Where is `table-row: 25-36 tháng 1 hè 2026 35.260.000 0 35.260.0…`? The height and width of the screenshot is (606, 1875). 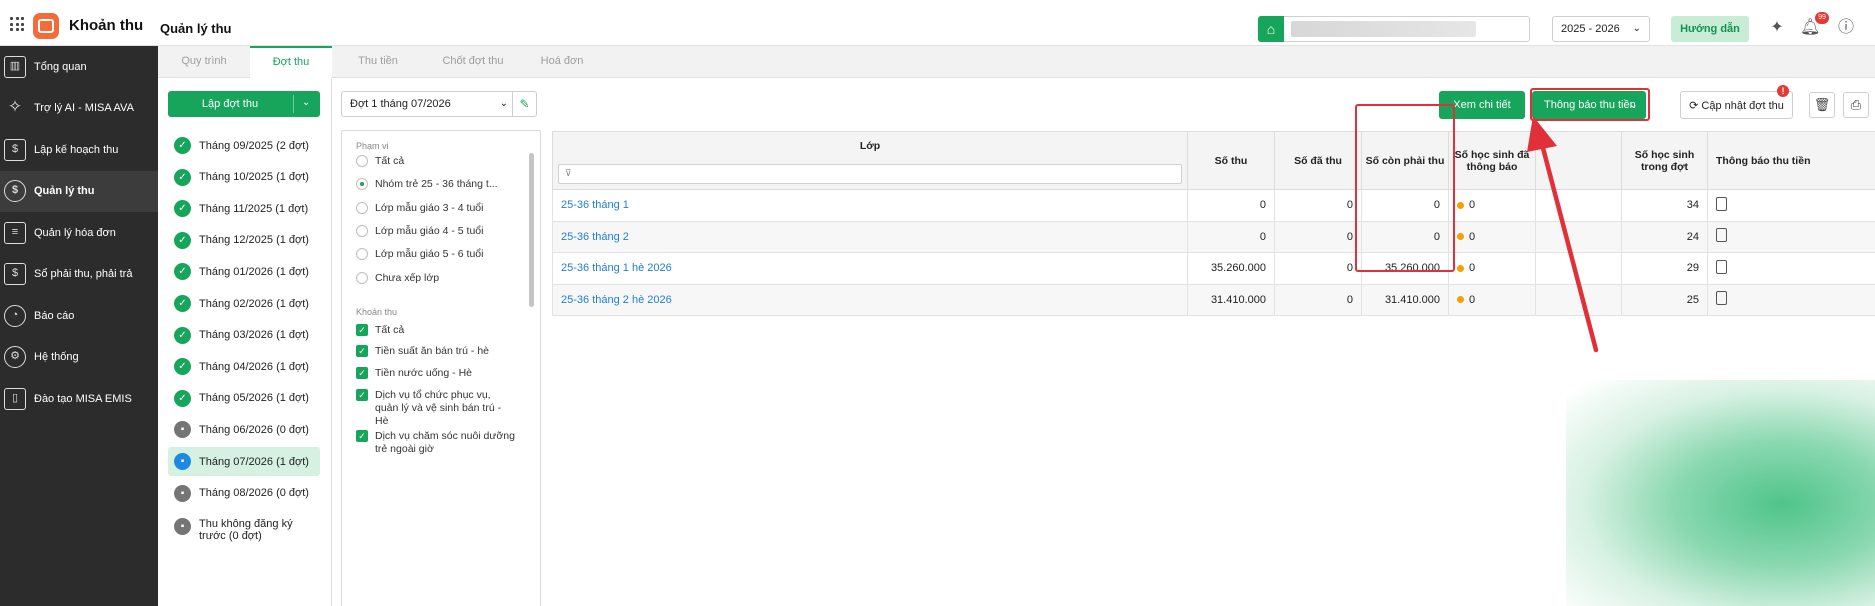
table-row: 25-36 tháng 1 hè 2026 35.260.000 0 35.260.0… is located at coordinates (1213, 268).